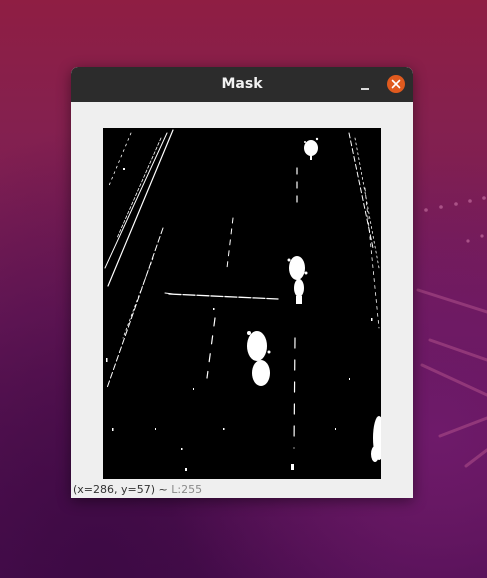  I want to click on title-bar: Mask, so click(242, 84).